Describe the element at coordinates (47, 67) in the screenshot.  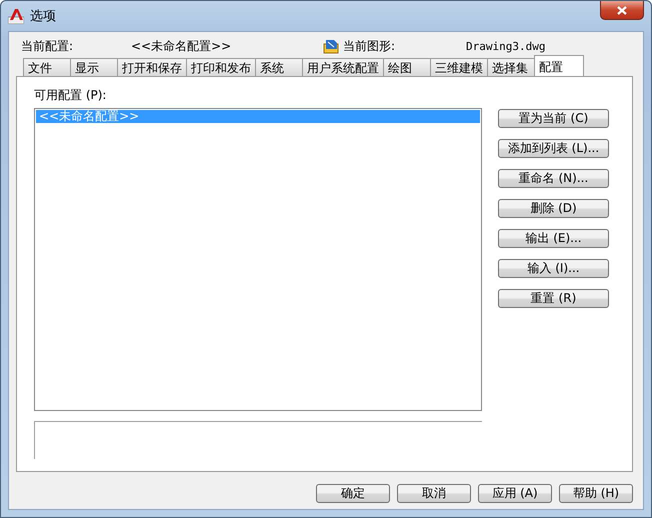
I see `tab: 文件` at that location.